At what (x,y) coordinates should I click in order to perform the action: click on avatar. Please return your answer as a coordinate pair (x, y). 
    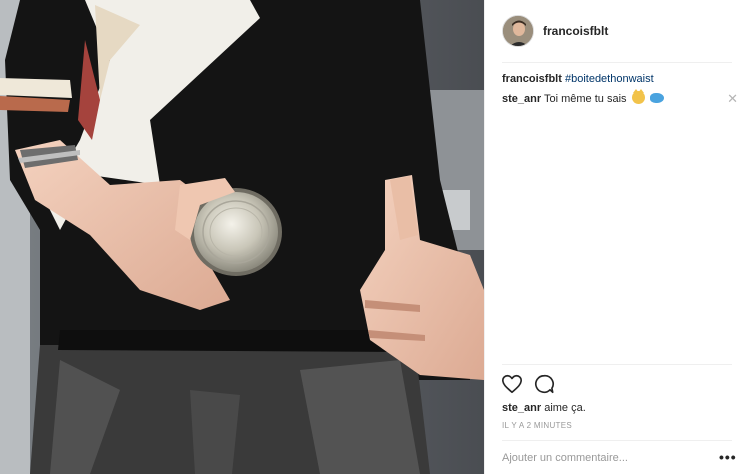
    Looking at the image, I should click on (518, 31).